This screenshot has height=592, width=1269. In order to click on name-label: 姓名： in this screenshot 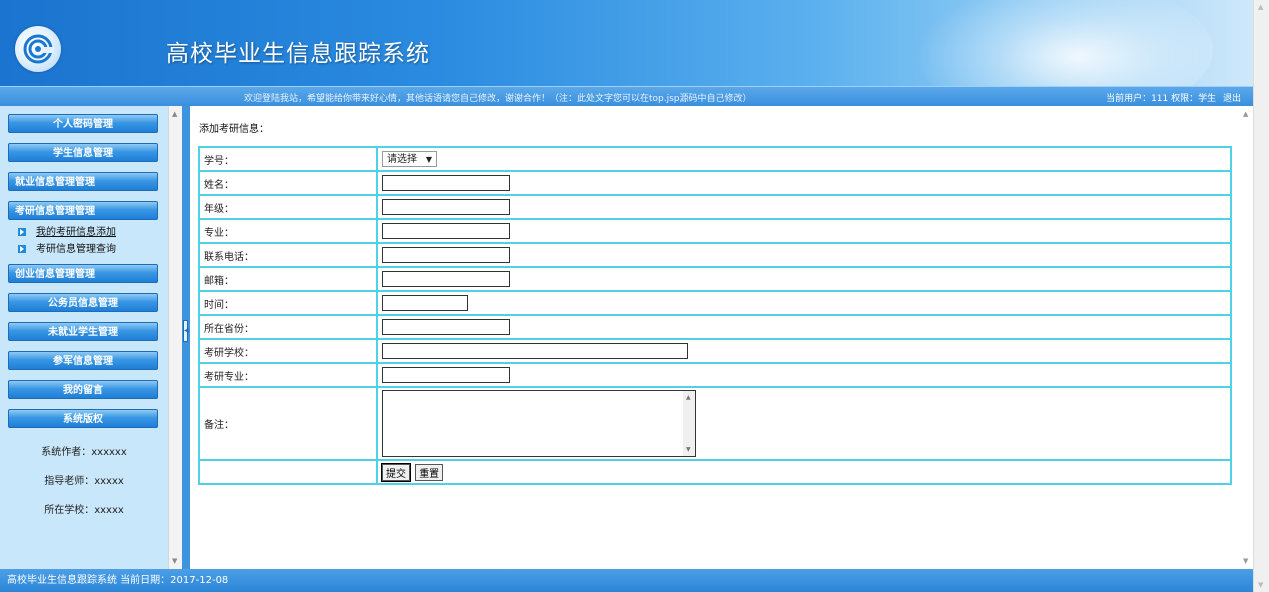, I will do `click(288, 183)`.